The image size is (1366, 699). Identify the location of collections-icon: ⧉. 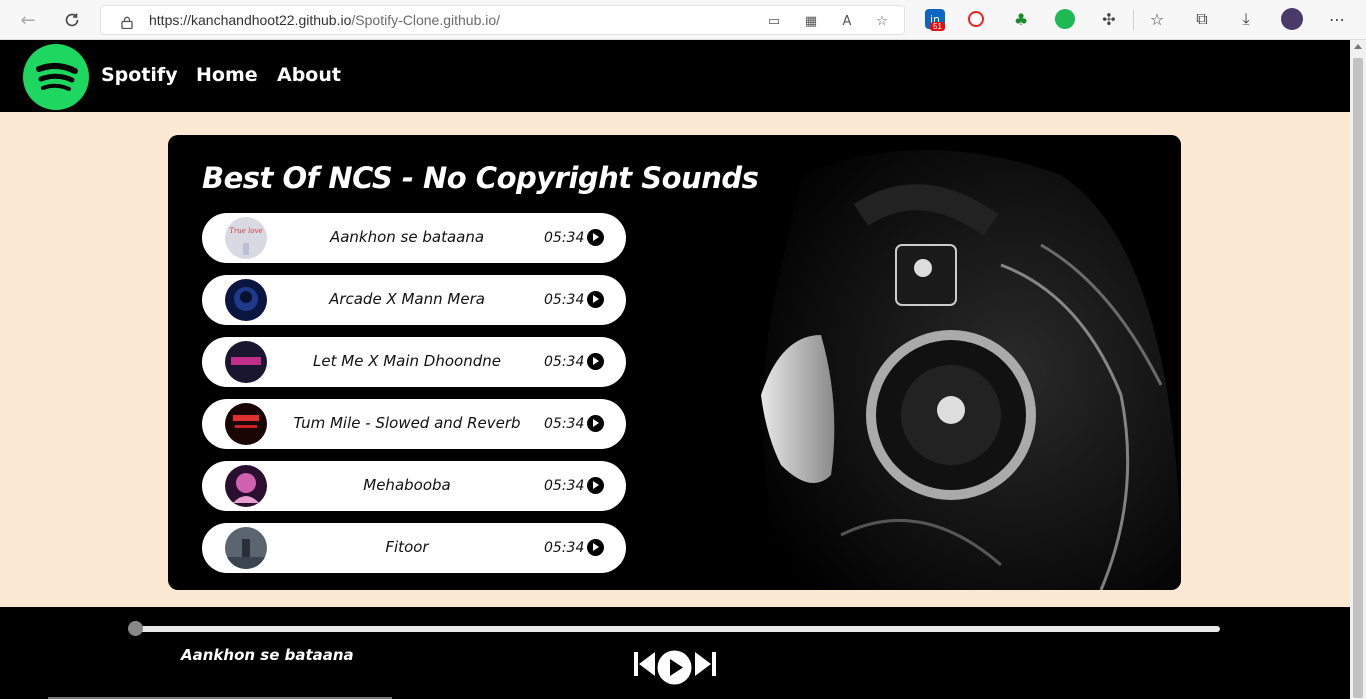
(1202, 19).